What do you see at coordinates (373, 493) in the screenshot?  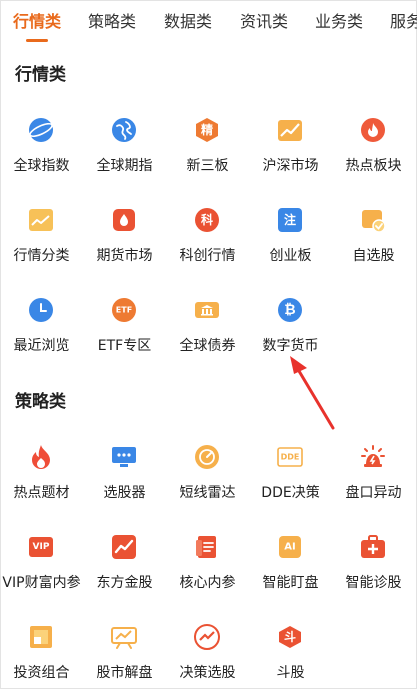 I see `grid-item-label: 盘口异动` at bounding box center [373, 493].